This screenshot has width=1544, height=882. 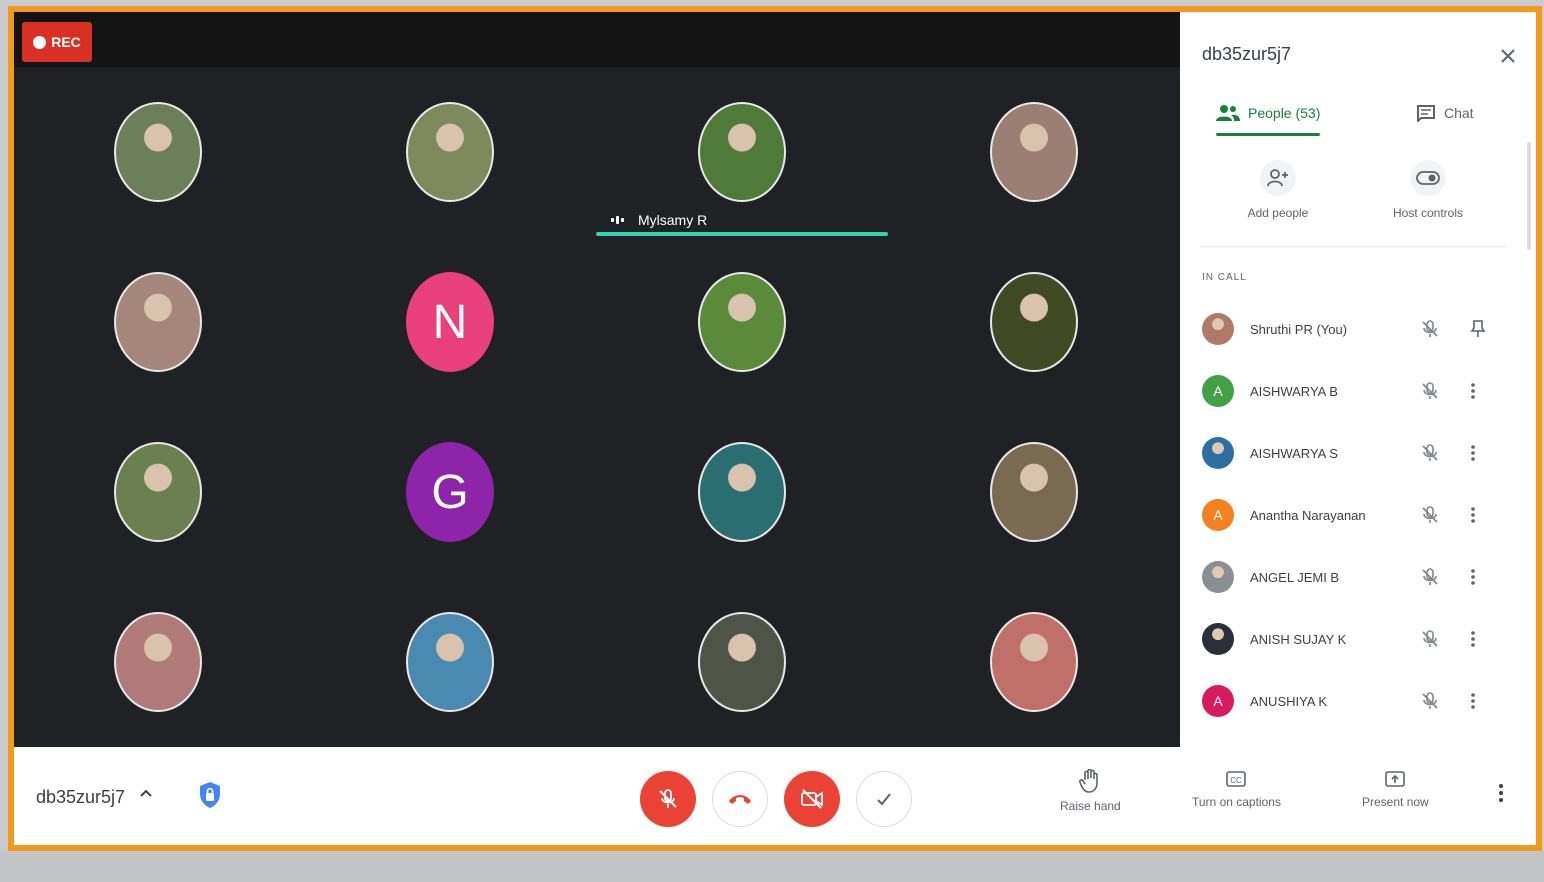 I want to click on camera-toggle-button, so click(x=812, y=799).